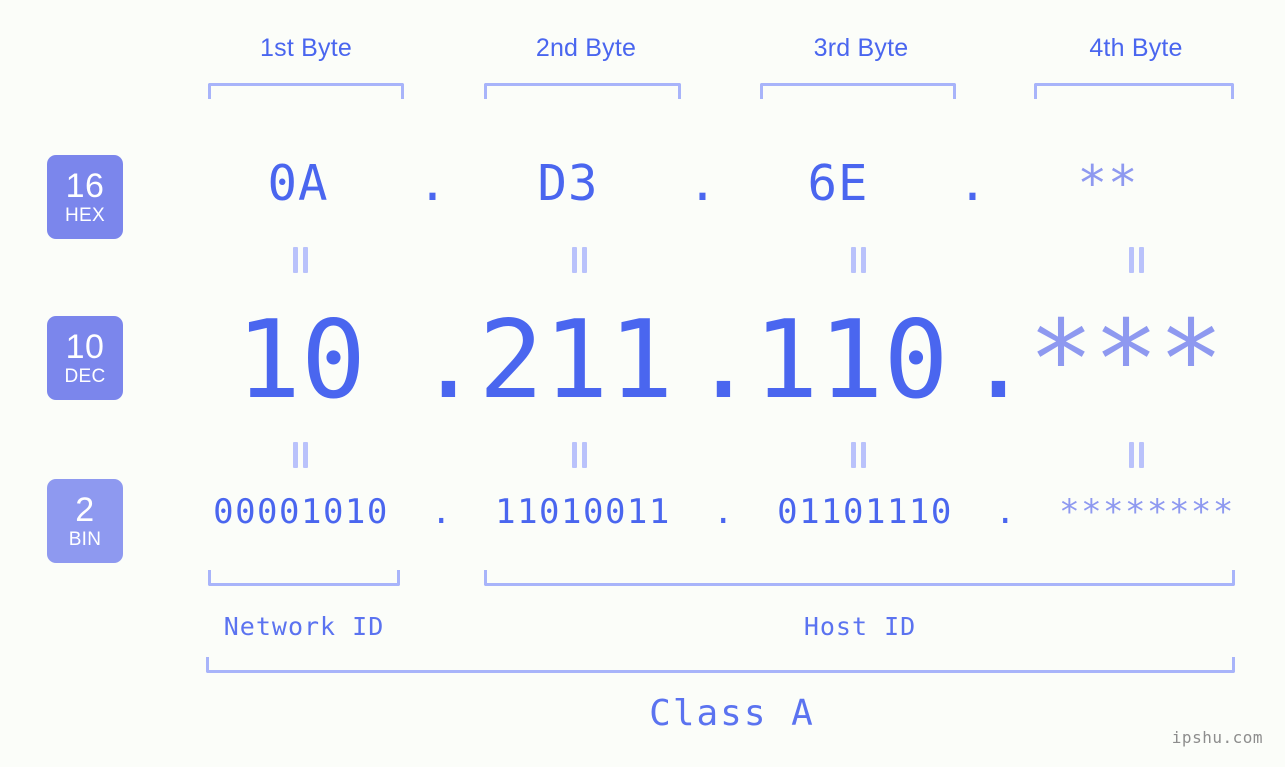  Describe the element at coordinates (583, 512) in the screenshot. I see `bin-byte-2: 11010011` at that location.